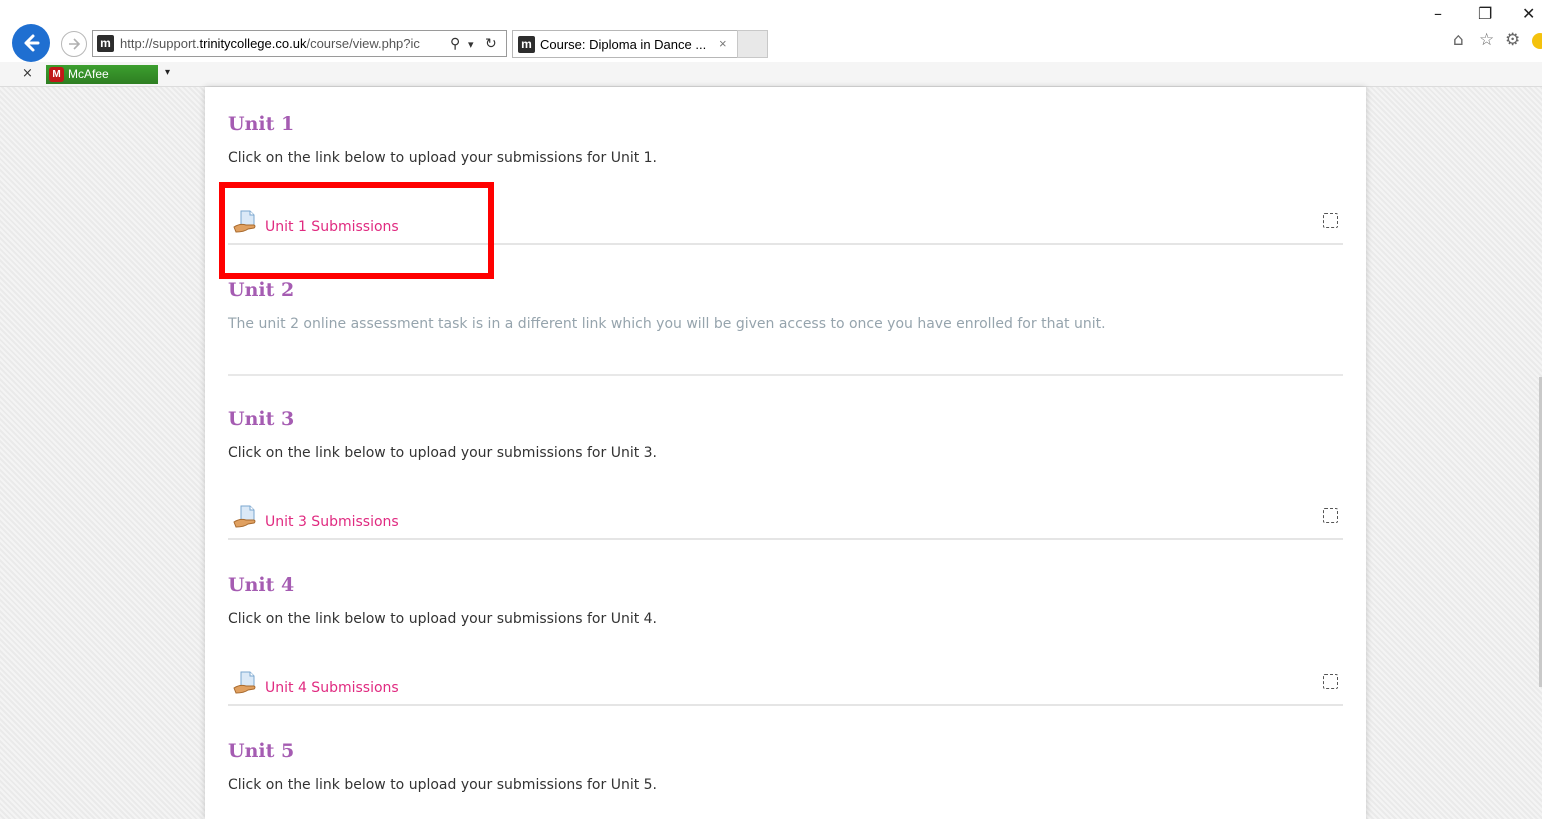 The height and width of the screenshot is (819, 1542). What do you see at coordinates (491, 43) in the screenshot?
I see `refresh-icon: ↻` at bounding box center [491, 43].